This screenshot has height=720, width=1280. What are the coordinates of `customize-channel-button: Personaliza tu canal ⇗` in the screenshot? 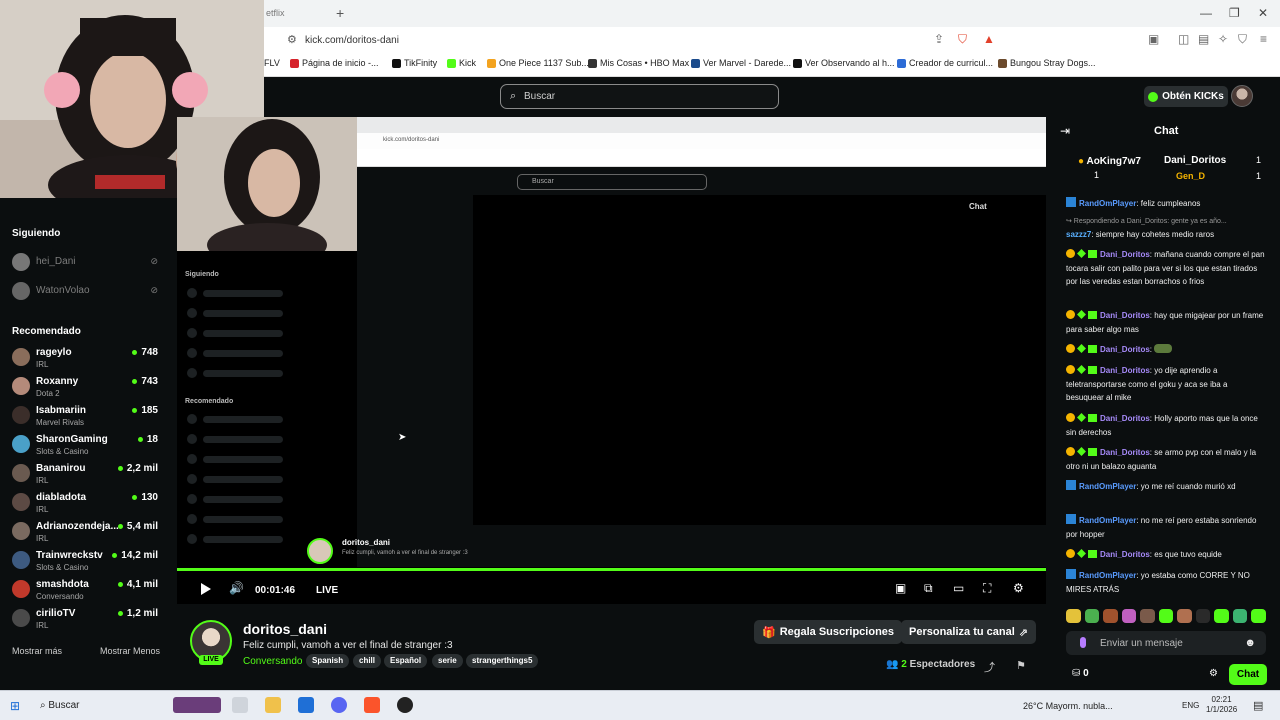 It's located at (968, 632).